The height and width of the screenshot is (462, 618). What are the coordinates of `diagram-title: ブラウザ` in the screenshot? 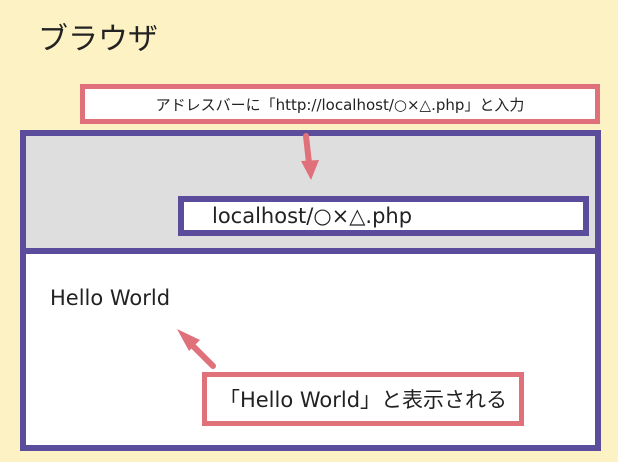 It's located at (98, 39).